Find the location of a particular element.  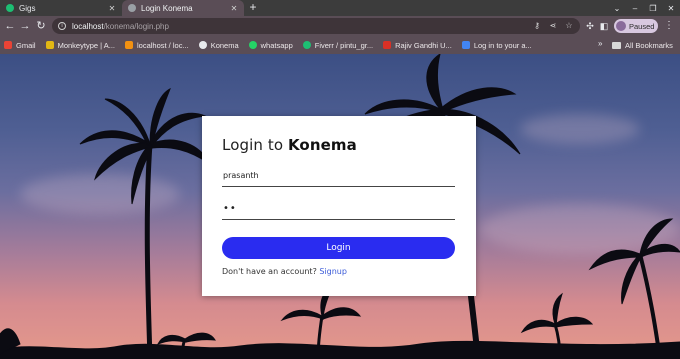

login-title: Login to Konema is located at coordinates (339, 145).